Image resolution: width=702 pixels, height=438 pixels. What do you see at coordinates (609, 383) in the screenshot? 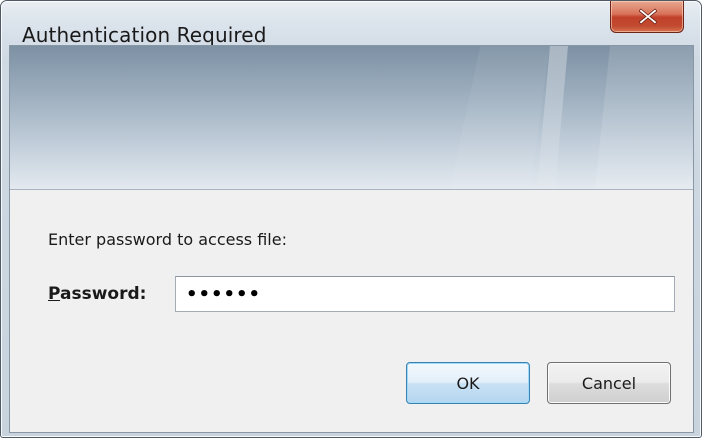
I see `cancel-button: Cancel` at bounding box center [609, 383].